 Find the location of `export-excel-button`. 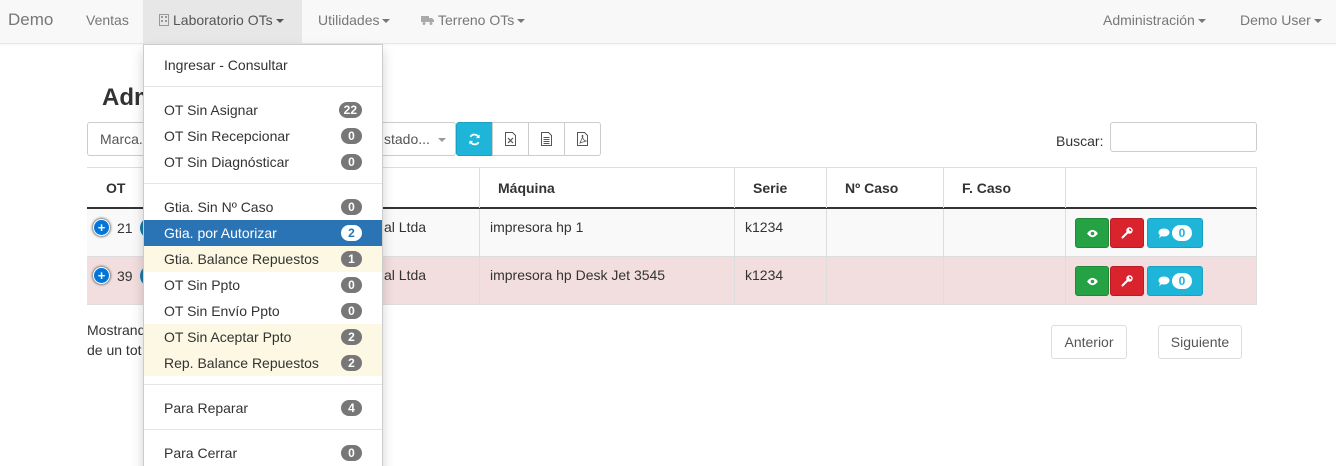

export-excel-button is located at coordinates (510, 139).